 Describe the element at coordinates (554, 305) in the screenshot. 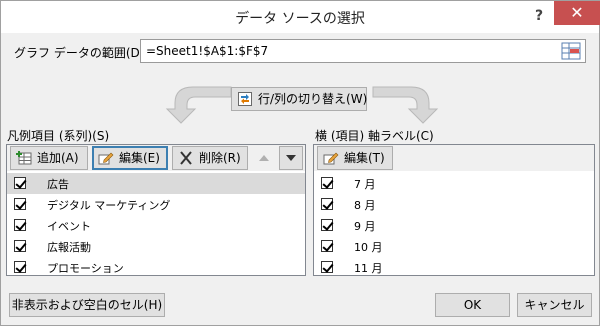

I see `cancel-button: キャンセル` at that location.